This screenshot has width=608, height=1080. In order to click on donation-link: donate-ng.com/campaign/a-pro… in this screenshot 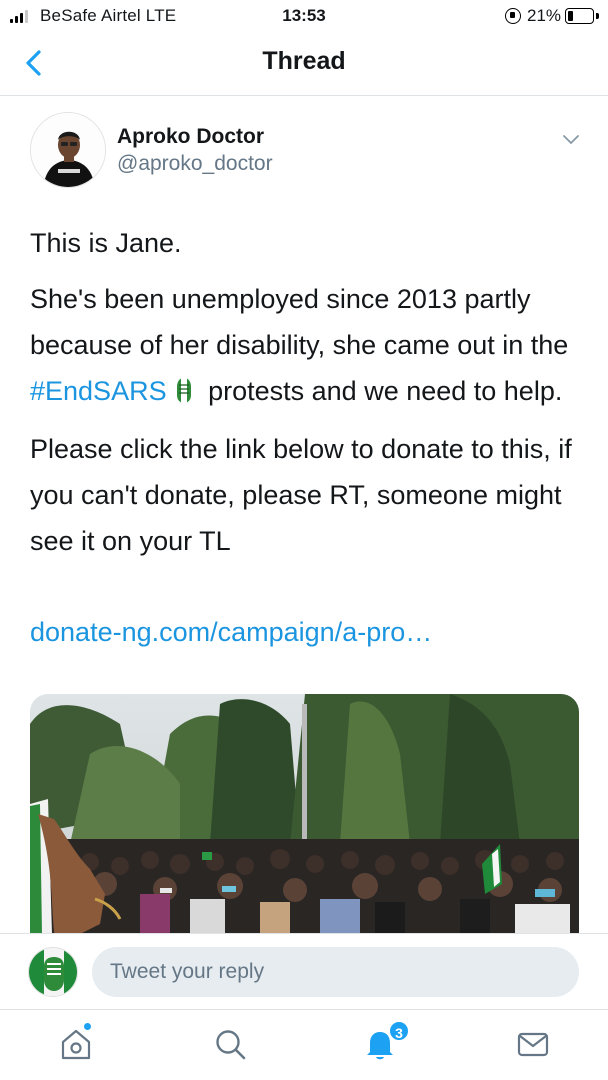, I will do `click(231, 632)`.